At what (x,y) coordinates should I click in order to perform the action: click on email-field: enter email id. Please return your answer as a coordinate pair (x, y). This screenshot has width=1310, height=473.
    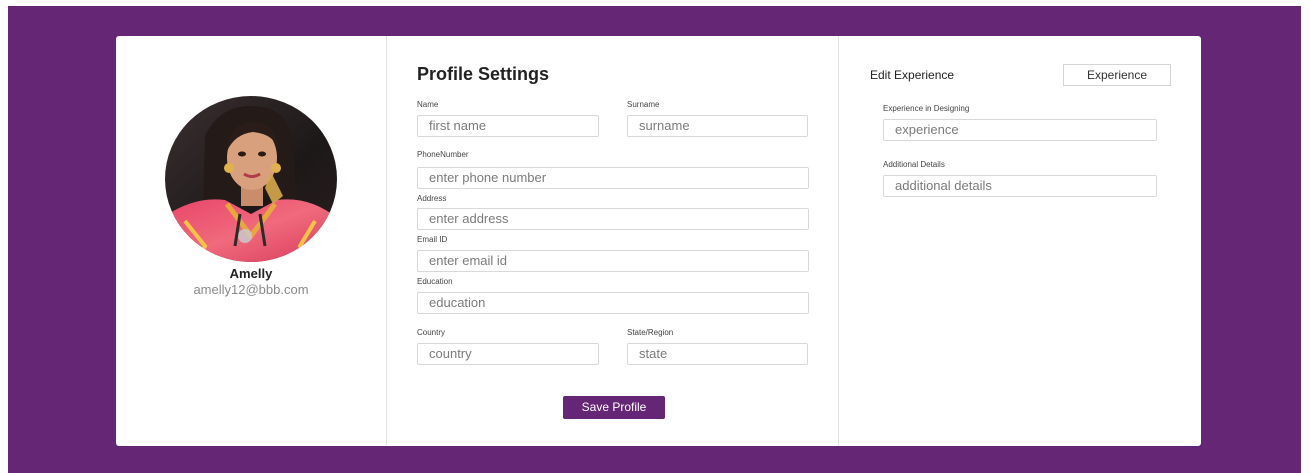
    Looking at the image, I should click on (613, 261).